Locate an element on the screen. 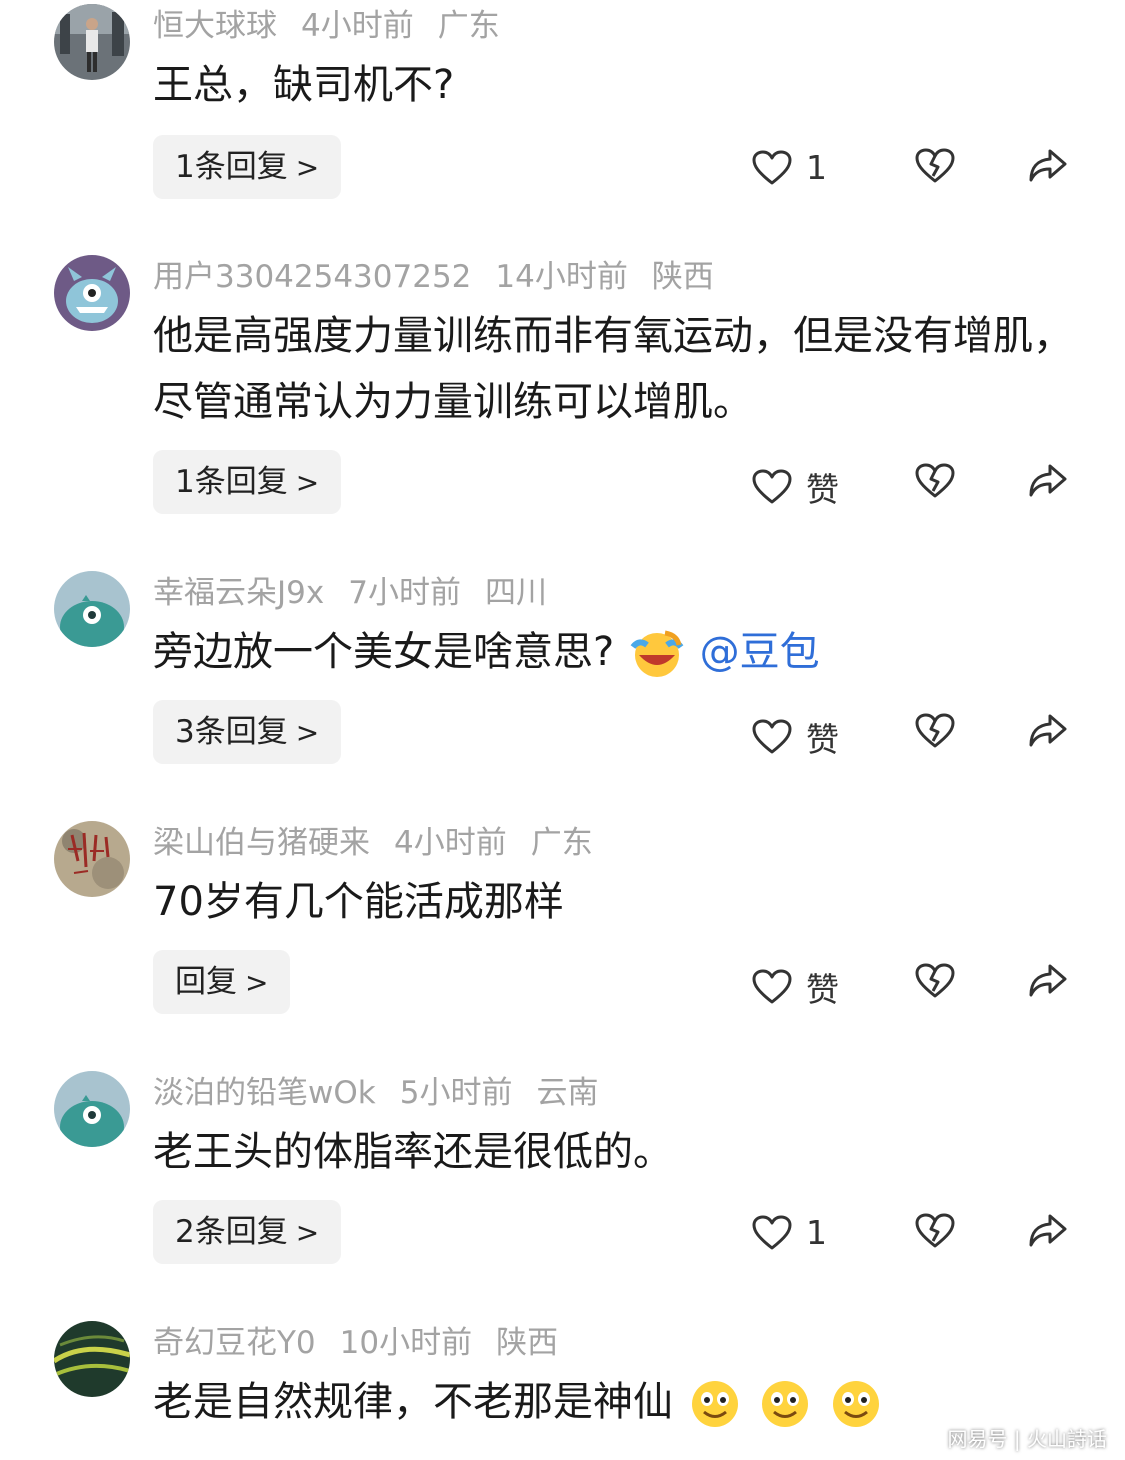 The height and width of the screenshot is (1460, 1125). username: 恒大球球 is located at coordinates (215, 26).